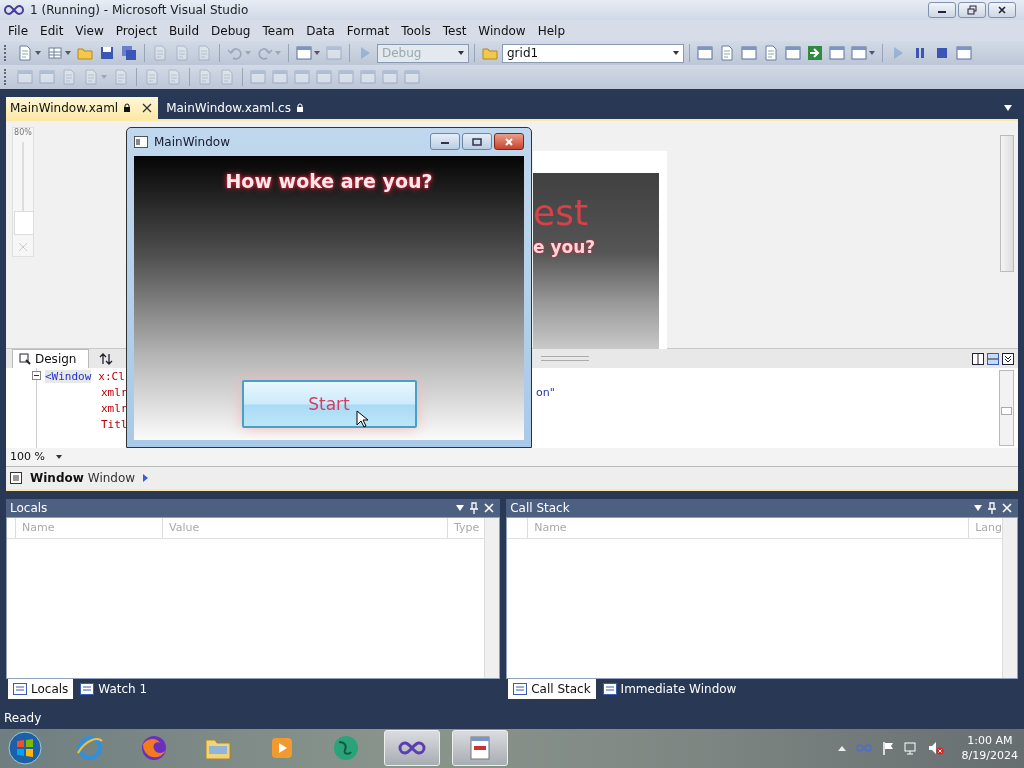  What do you see at coordinates (129, 53) in the screenshot?
I see `floppy-disks-icon` at bounding box center [129, 53].